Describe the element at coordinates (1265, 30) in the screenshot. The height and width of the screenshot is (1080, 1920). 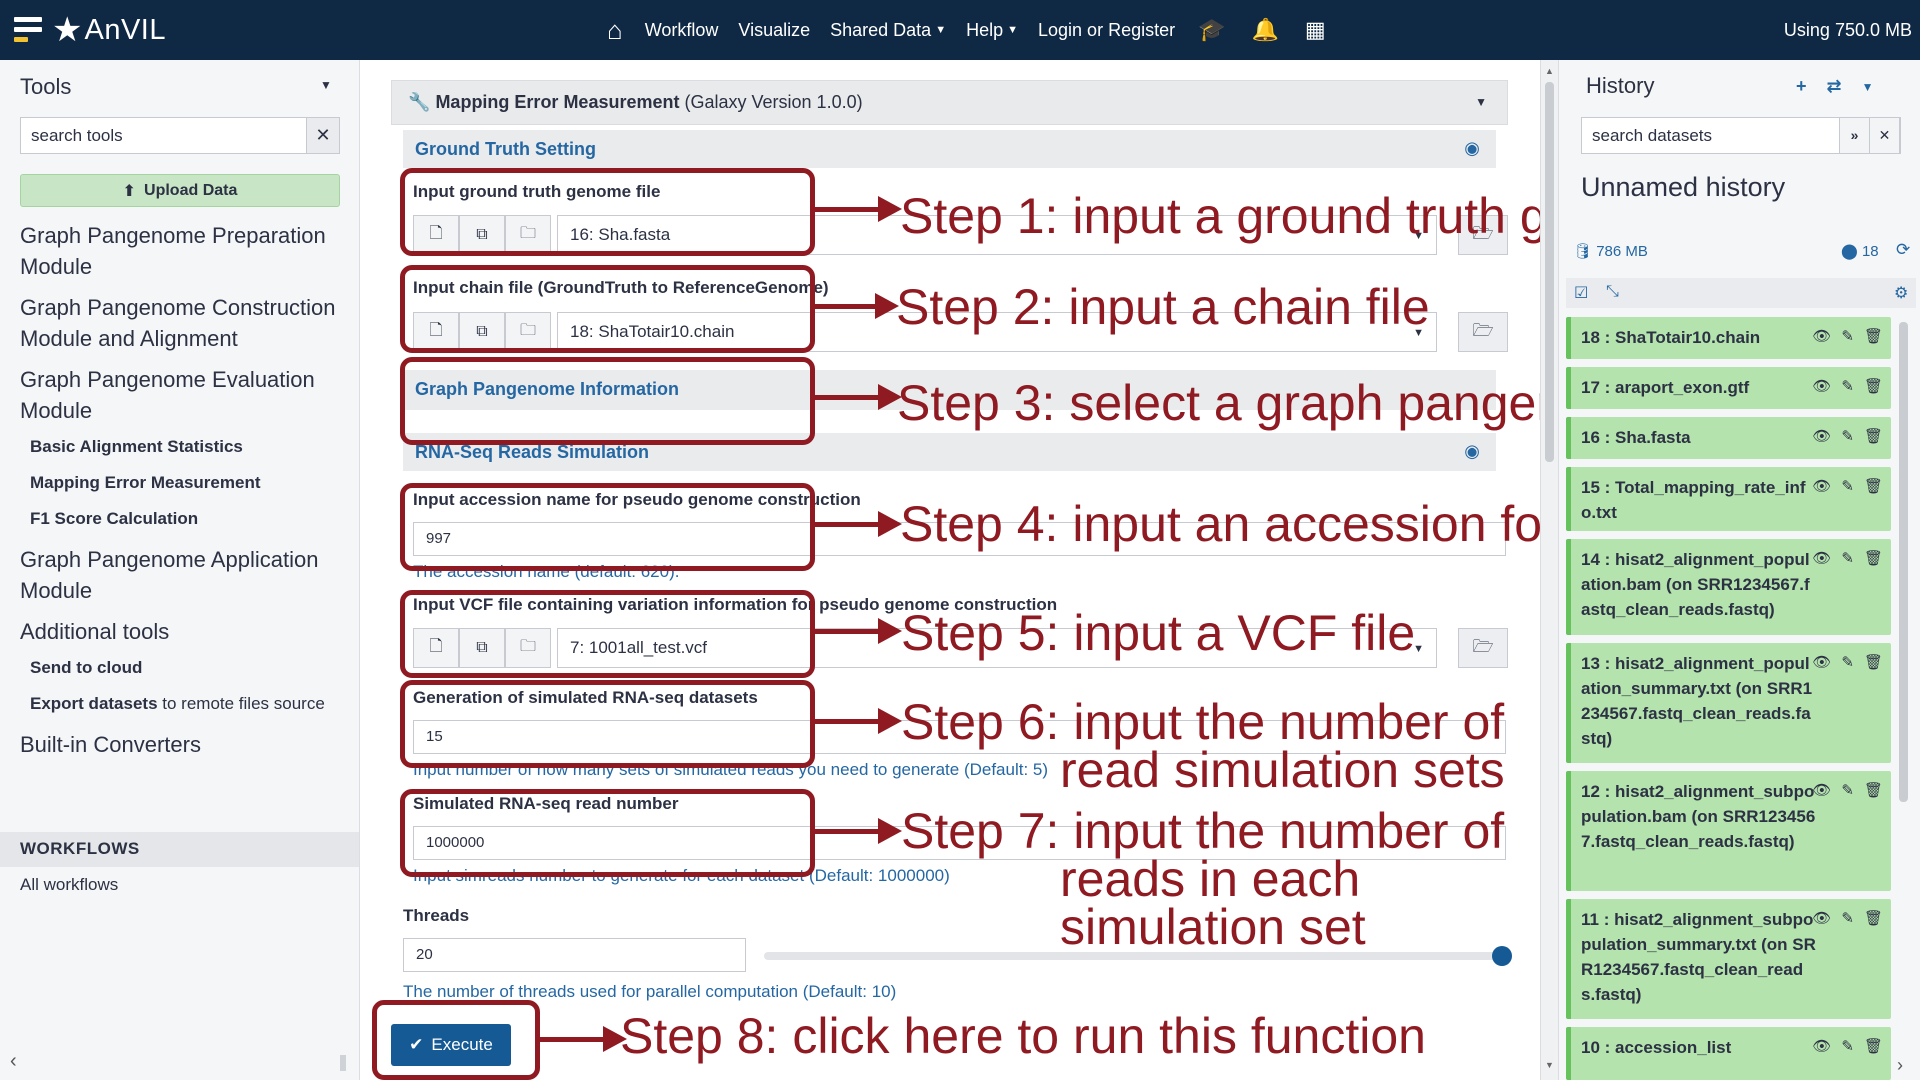
I see `notifications-bell-icon: 🔔` at that location.